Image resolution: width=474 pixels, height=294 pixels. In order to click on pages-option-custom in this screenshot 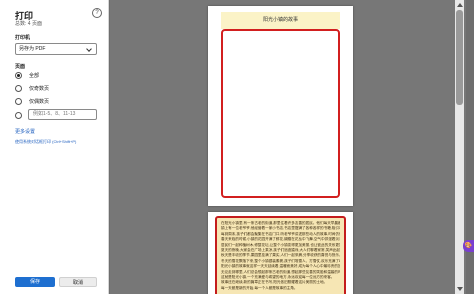, I will do `click(22, 115)`.